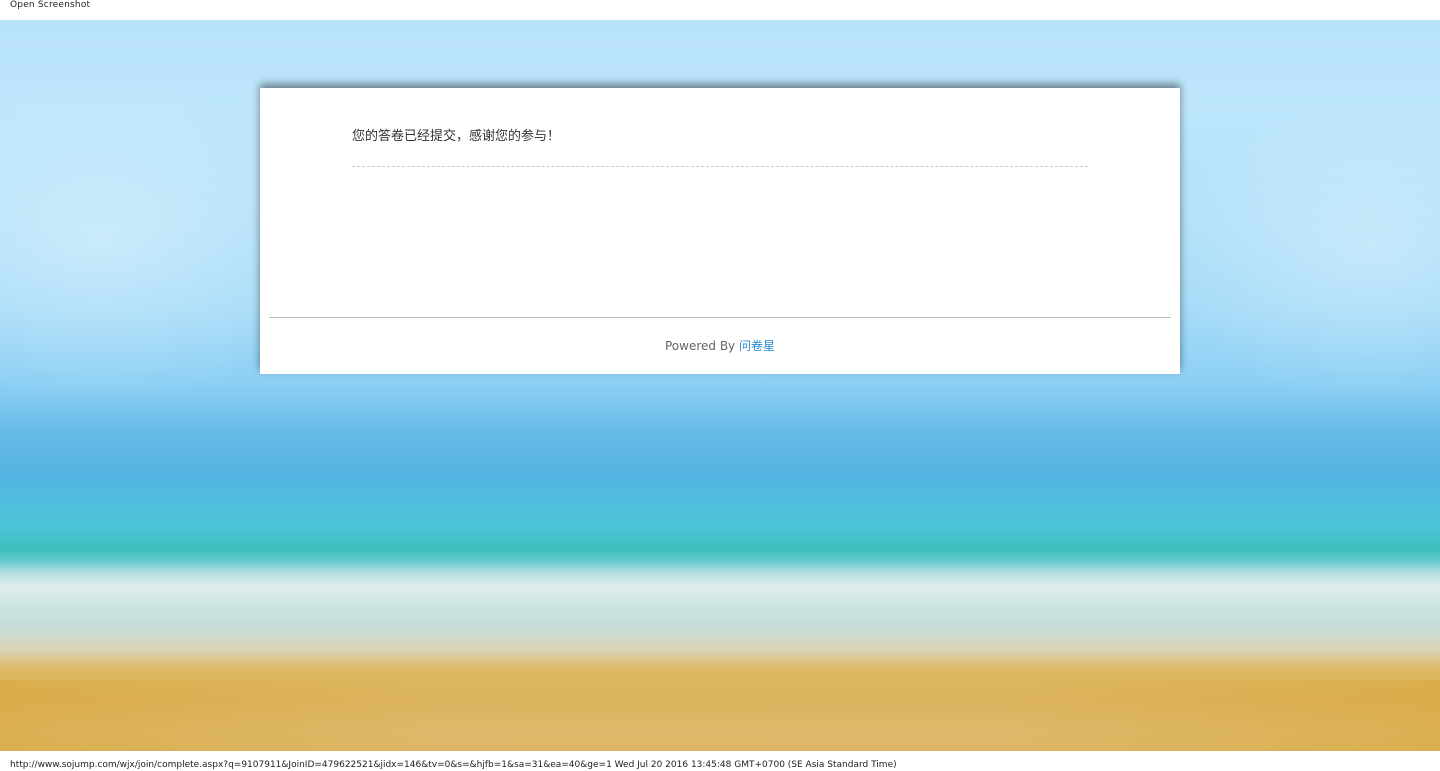 The height and width of the screenshot is (771, 1440). What do you see at coordinates (720, 166) in the screenshot?
I see `dashed-divider` at bounding box center [720, 166].